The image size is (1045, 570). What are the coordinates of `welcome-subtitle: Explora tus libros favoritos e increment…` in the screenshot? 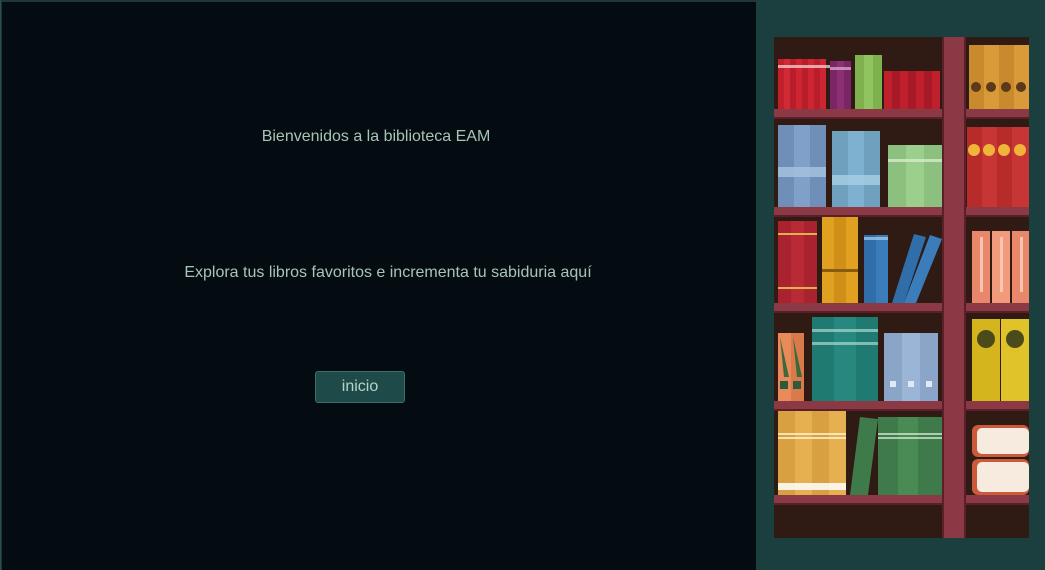 It's located at (388, 272).